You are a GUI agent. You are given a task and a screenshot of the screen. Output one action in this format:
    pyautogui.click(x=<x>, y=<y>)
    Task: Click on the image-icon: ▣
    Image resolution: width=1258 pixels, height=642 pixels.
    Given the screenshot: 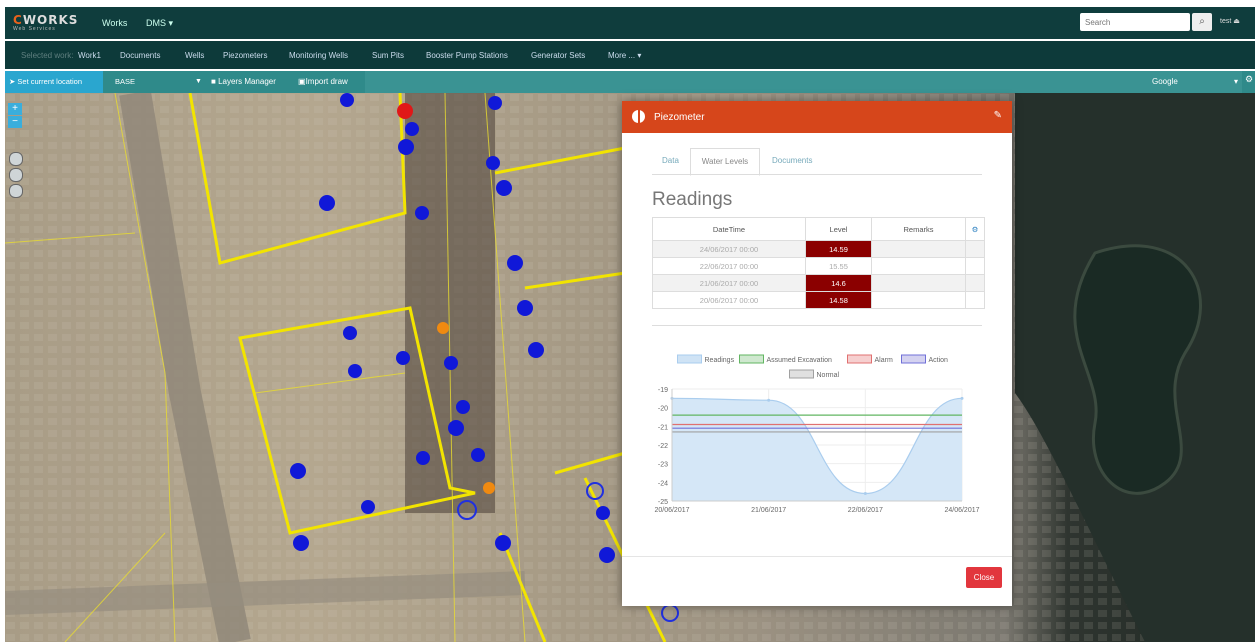 What is the action you would take?
    pyautogui.click(x=302, y=81)
    